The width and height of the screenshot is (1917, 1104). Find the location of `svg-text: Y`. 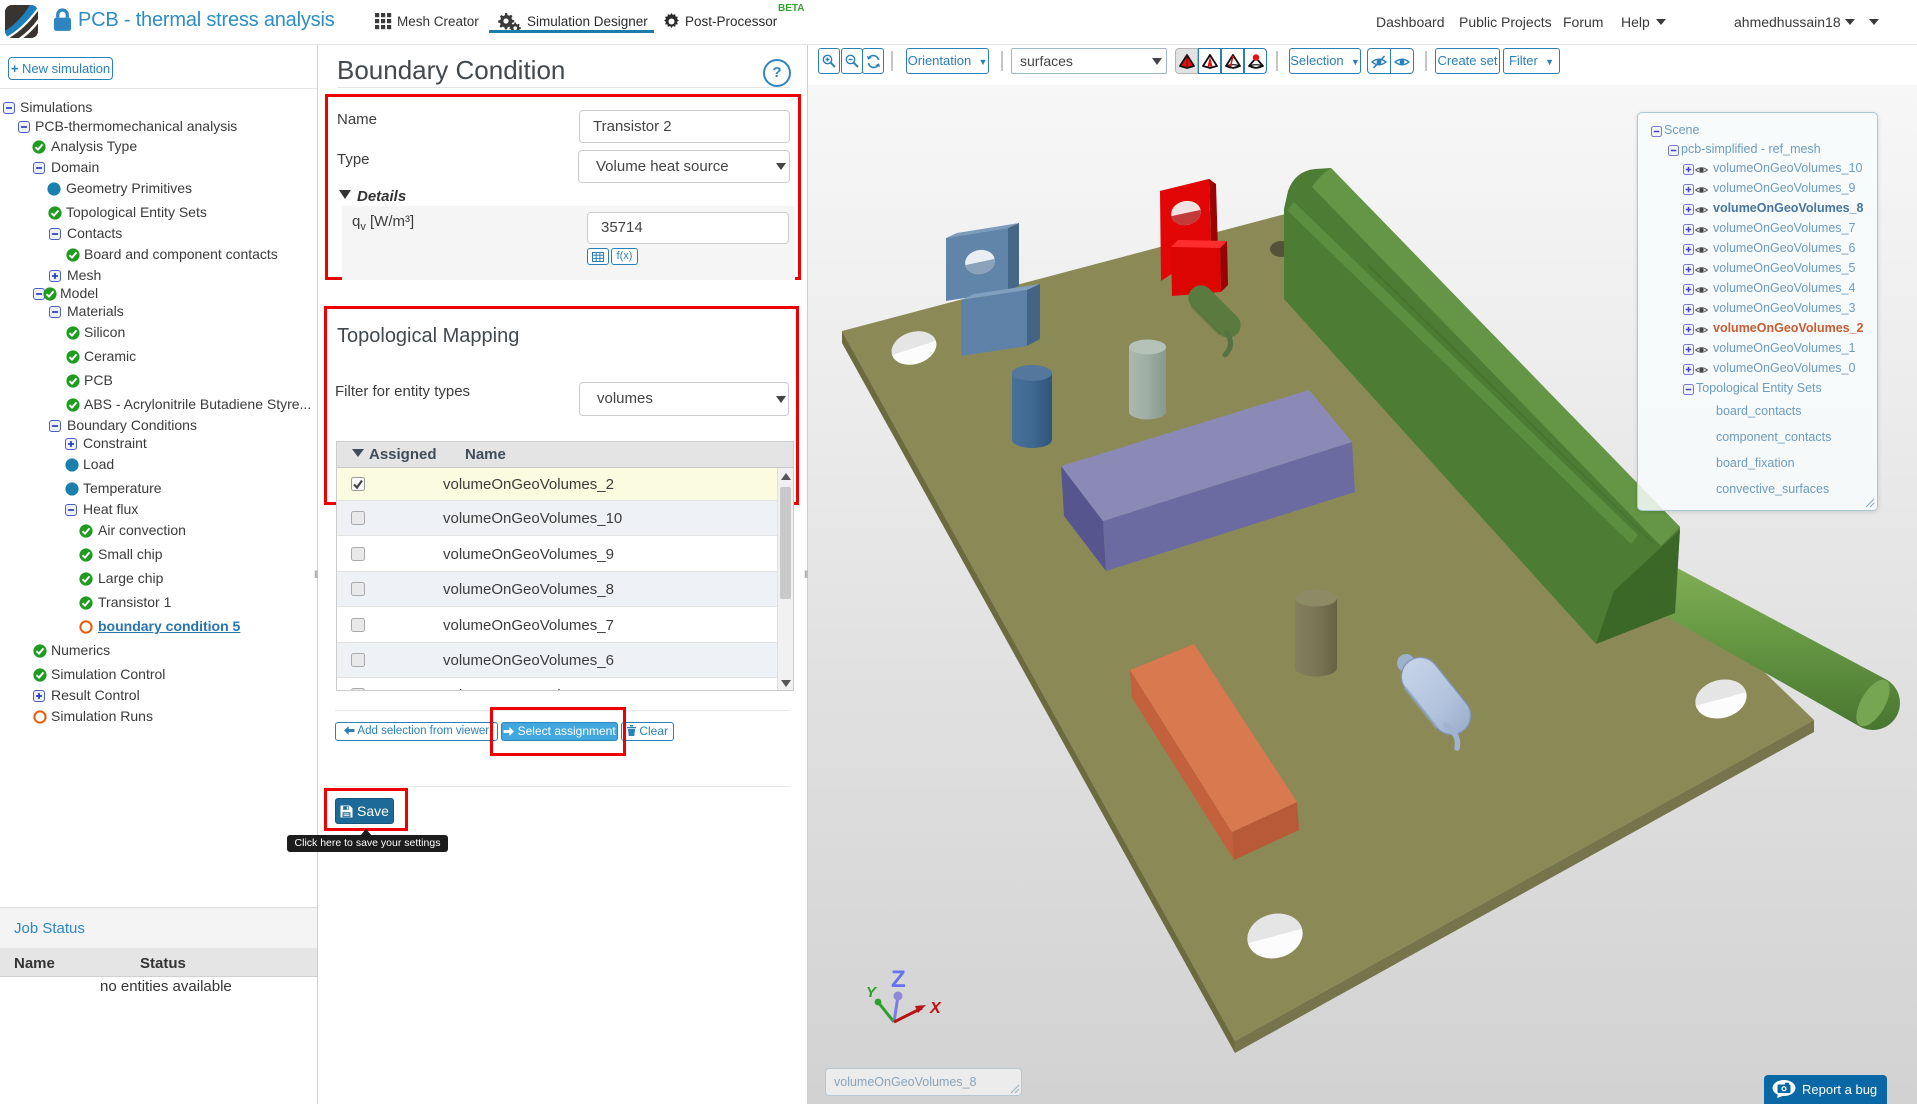

svg-text: Y is located at coordinates (872, 992).